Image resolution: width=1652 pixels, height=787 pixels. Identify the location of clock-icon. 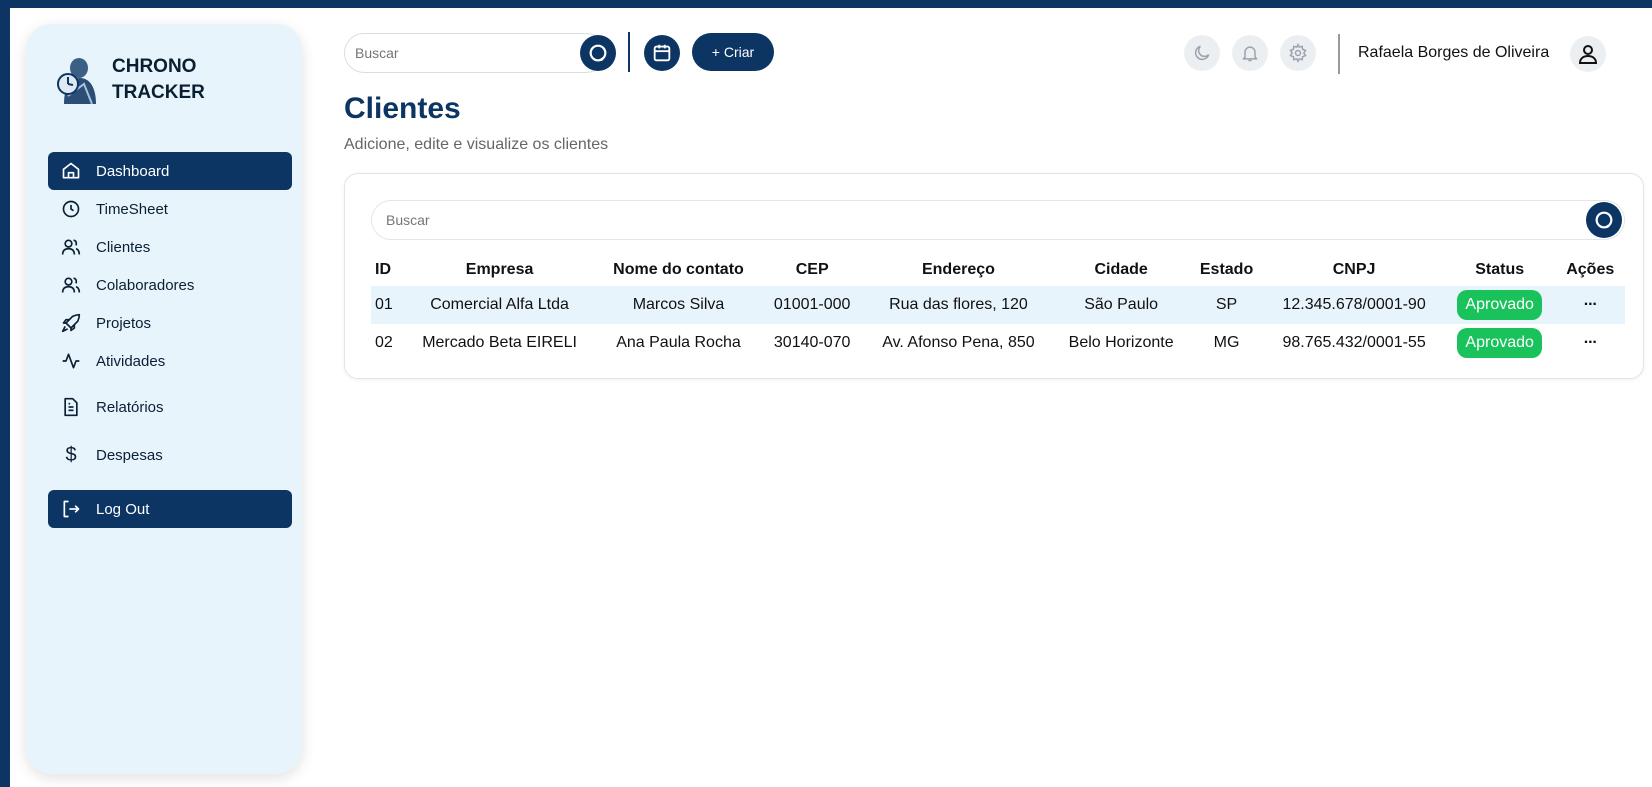
(71, 209).